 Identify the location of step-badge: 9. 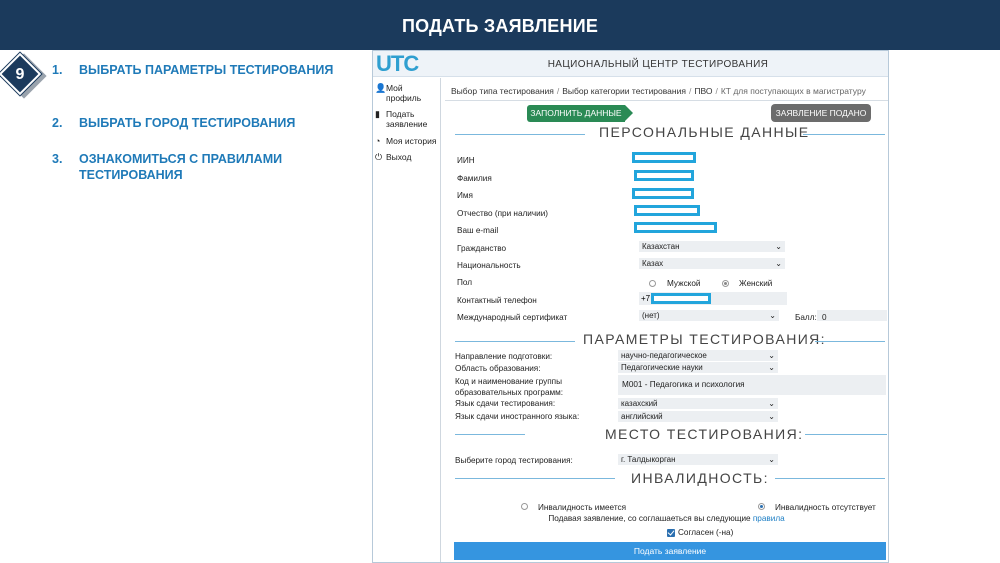
(23, 75).